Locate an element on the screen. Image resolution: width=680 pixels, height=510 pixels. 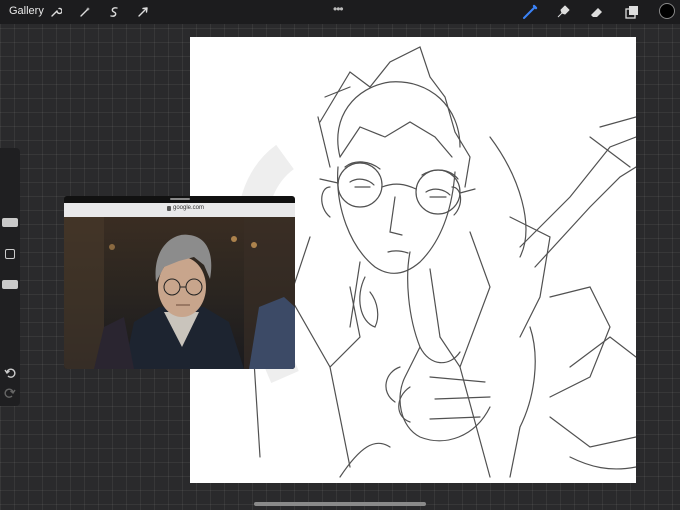
brush-icon is located at coordinates (530, 12).